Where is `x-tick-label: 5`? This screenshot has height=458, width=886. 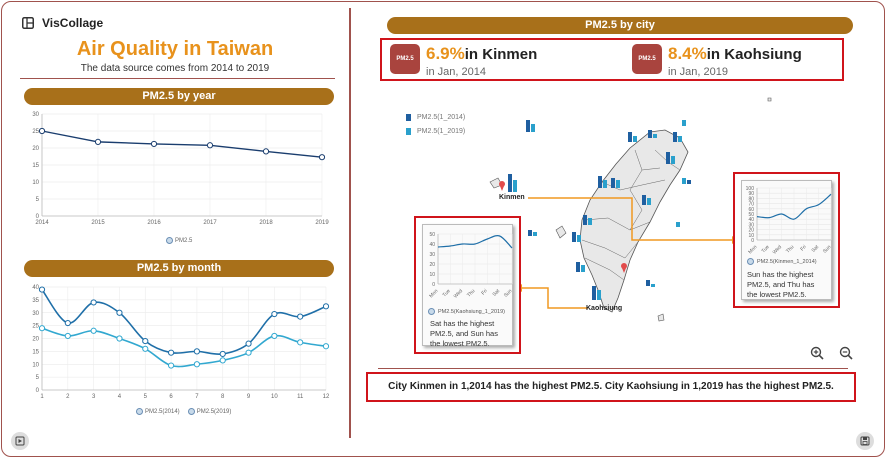 x-tick-label: 5 is located at coordinates (146, 397).